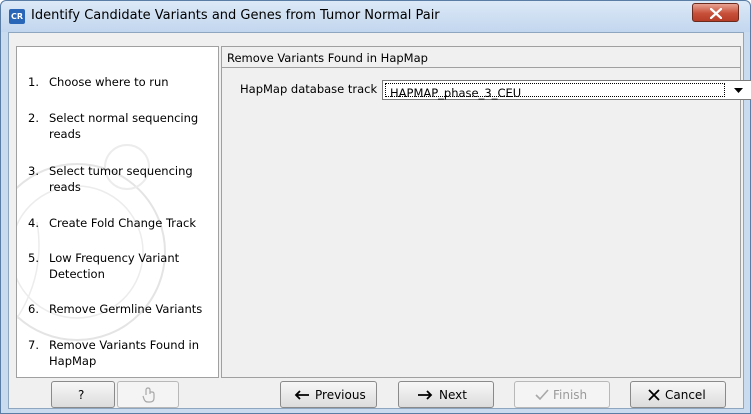 This screenshot has height=414, width=751. I want to click on step-label: Remove Variants Found in HapMap, so click(124, 353).